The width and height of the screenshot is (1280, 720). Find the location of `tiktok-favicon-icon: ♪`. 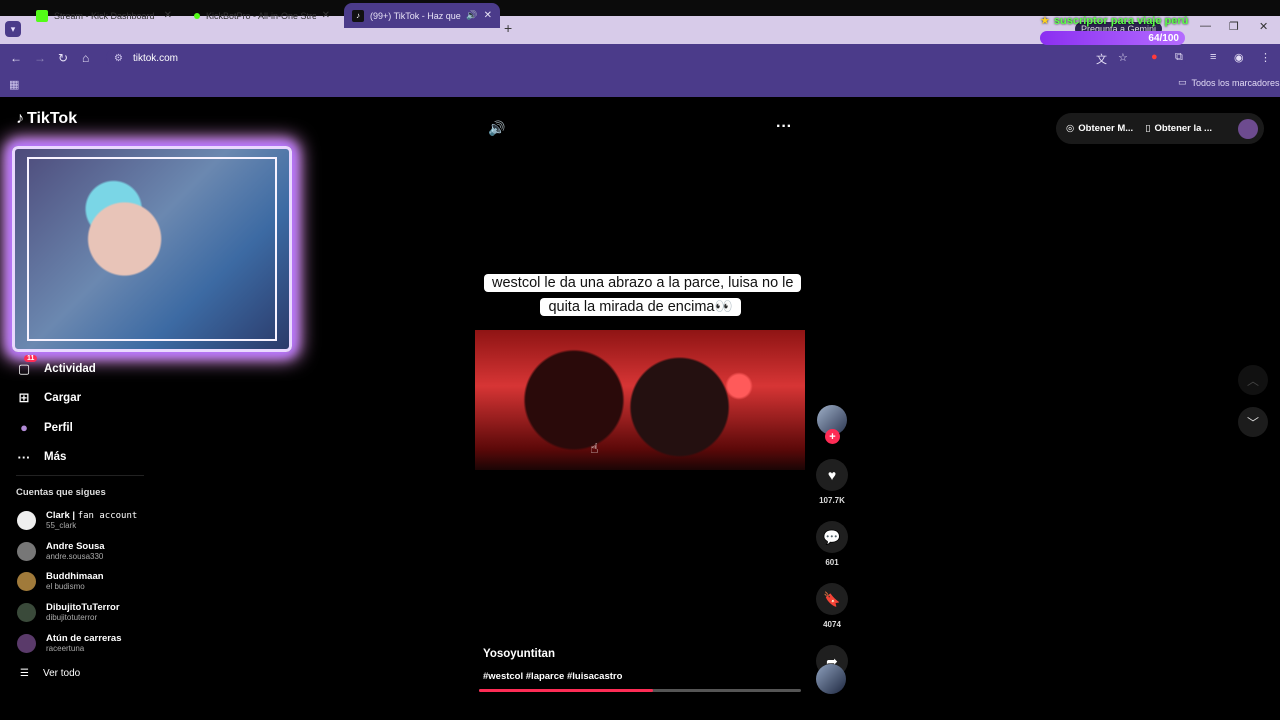

tiktok-favicon-icon: ♪ is located at coordinates (358, 15).